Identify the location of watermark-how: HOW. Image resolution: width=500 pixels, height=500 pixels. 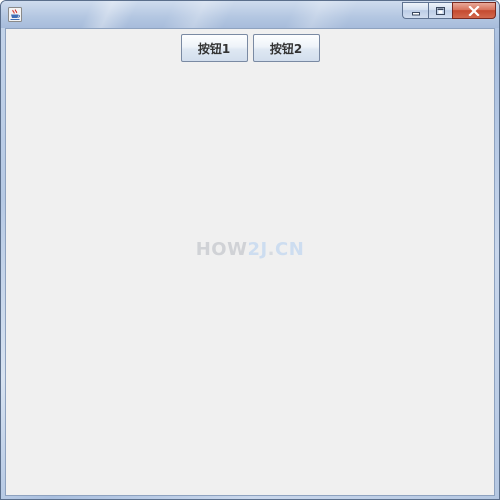
(221, 249).